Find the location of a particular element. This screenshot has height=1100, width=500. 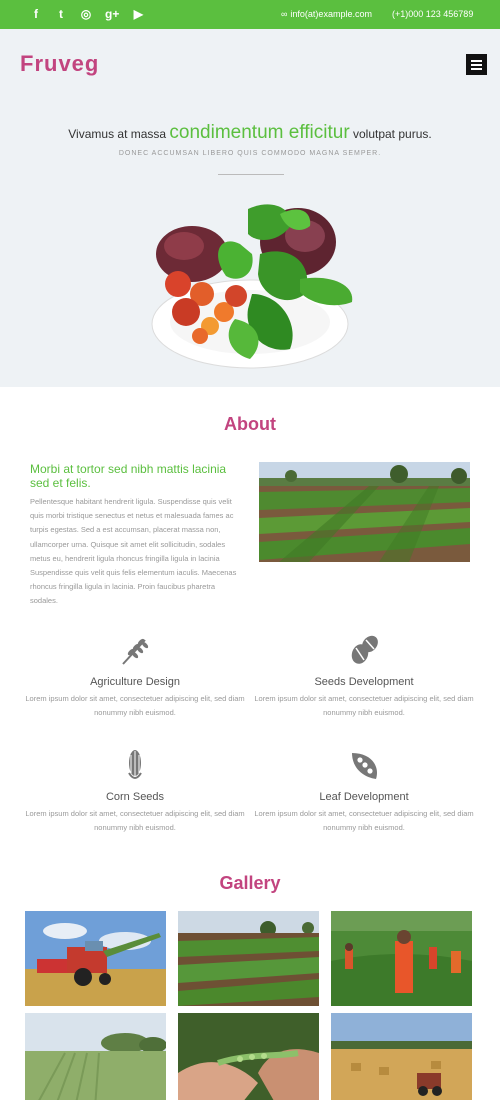

feature-title: Agriculture Design is located at coordinates (135, 682).